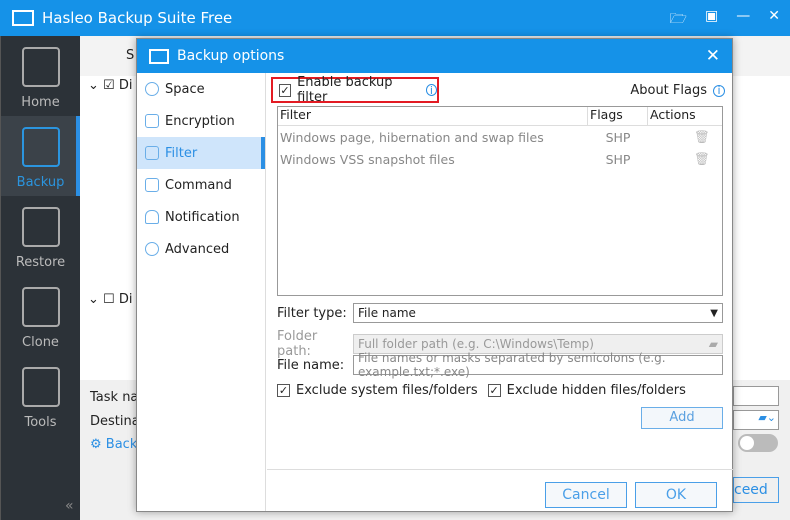 This screenshot has height=520, width=790. I want to click on header-filter: Filter, so click(433, 116).